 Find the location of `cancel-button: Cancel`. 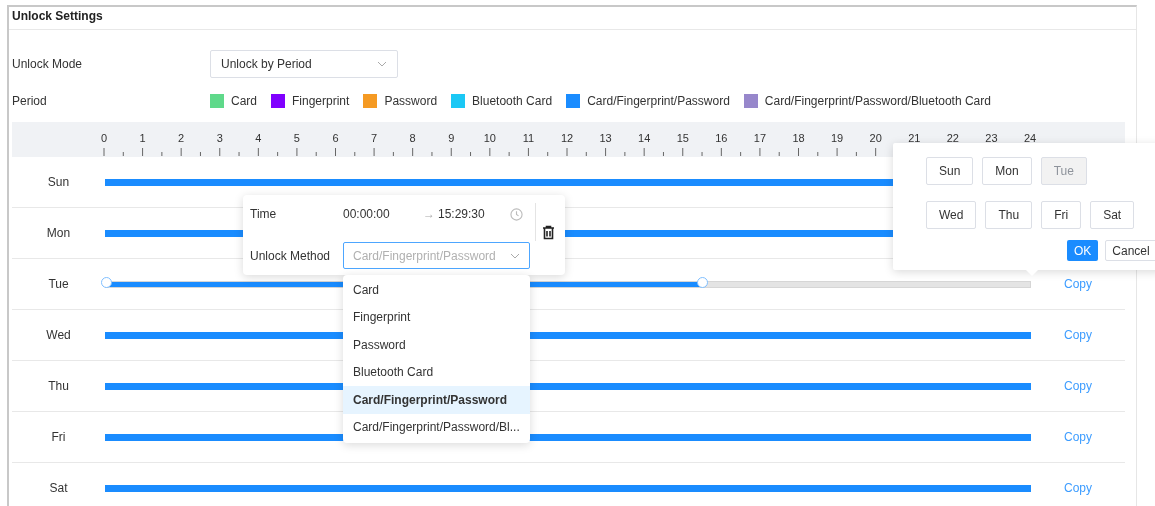

cancel-button: Cancel is located at coordinates (1130, 250).